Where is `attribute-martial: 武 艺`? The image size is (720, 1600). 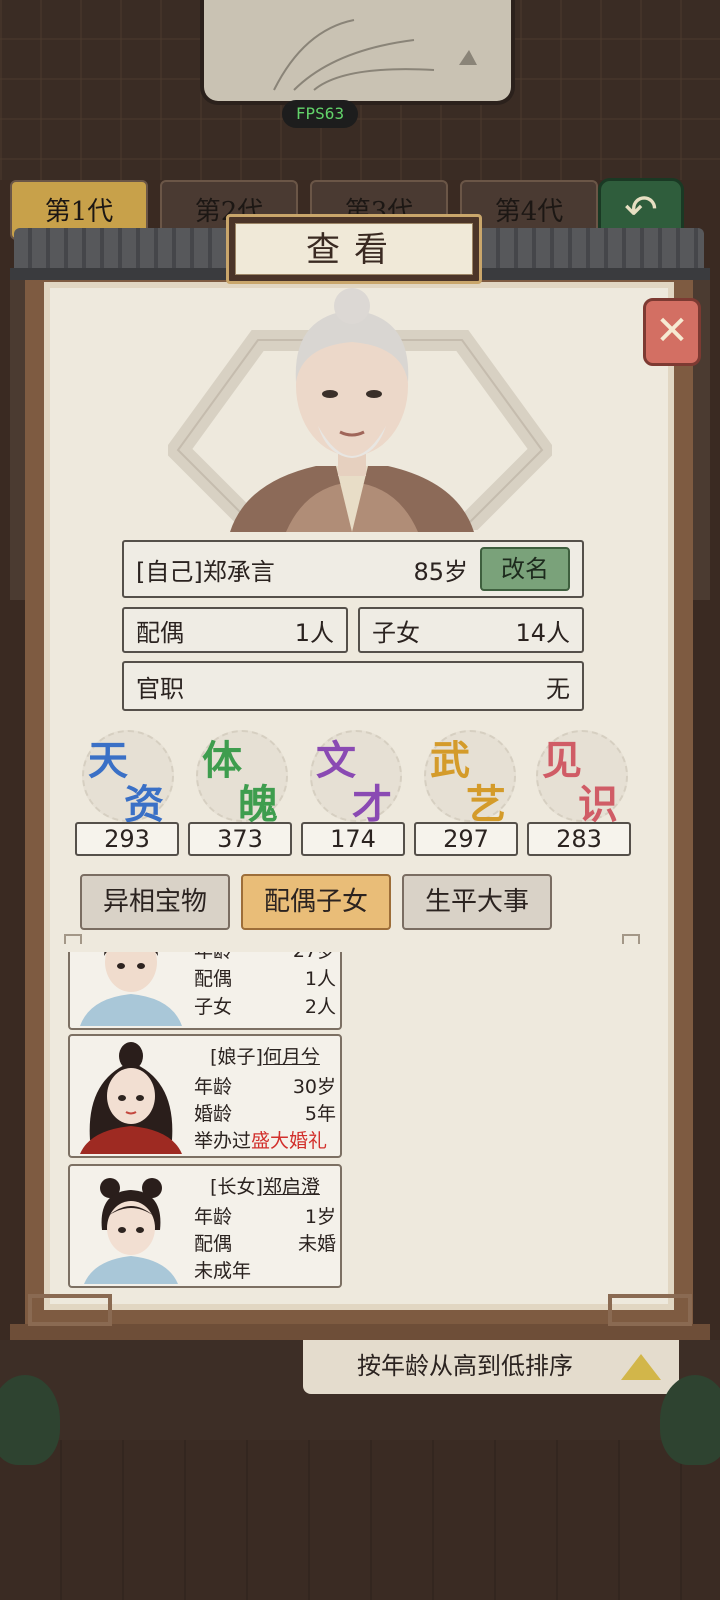 attribute-martial: 武 艺 is located at coordinates (470, 778).